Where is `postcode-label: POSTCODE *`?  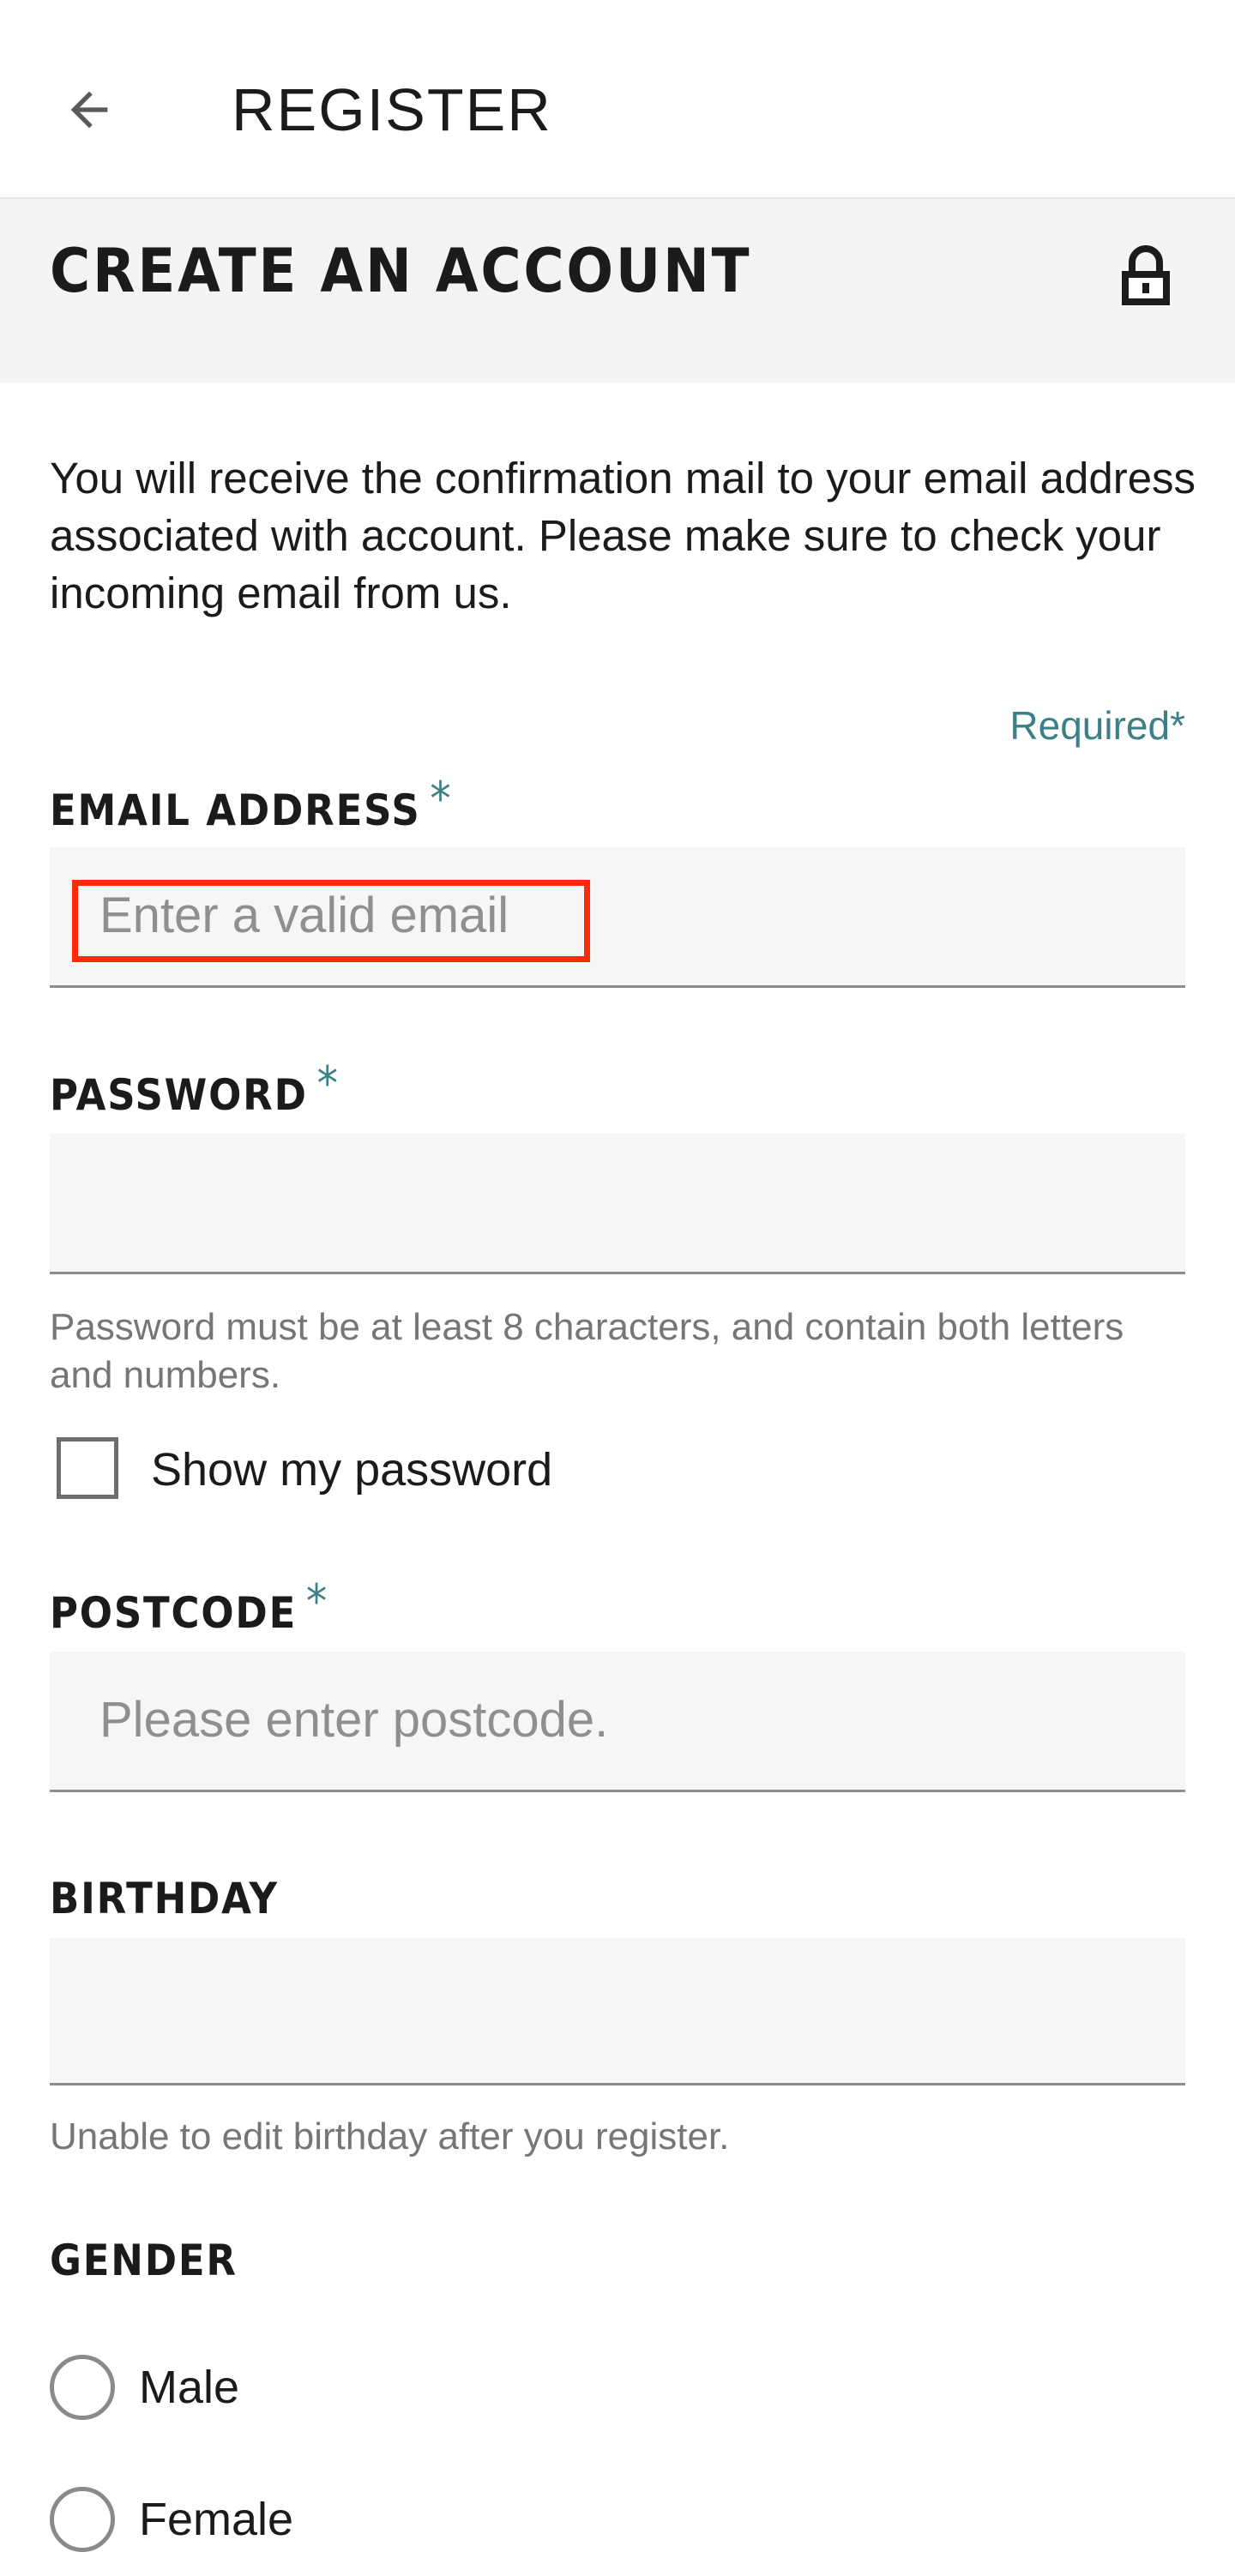 postcode-label: POSTCODE * is located at coordinates (189, 1607).